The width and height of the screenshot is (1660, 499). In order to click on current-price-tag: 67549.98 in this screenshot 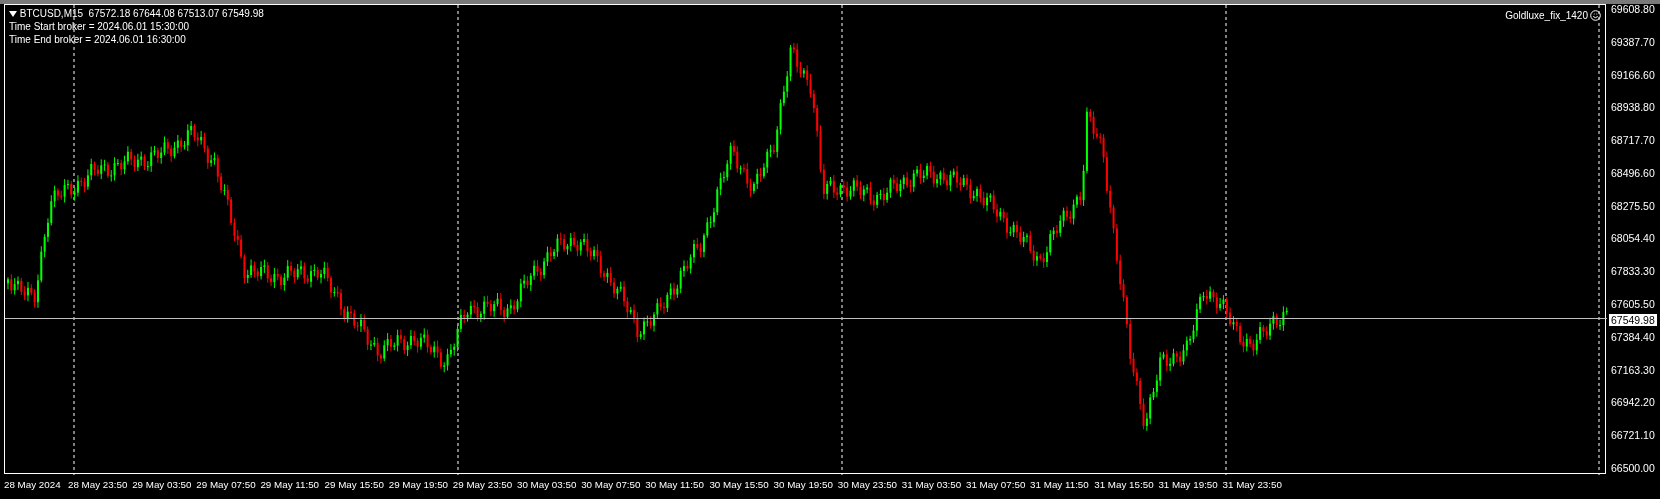, I will do `click(1633, 320)`.